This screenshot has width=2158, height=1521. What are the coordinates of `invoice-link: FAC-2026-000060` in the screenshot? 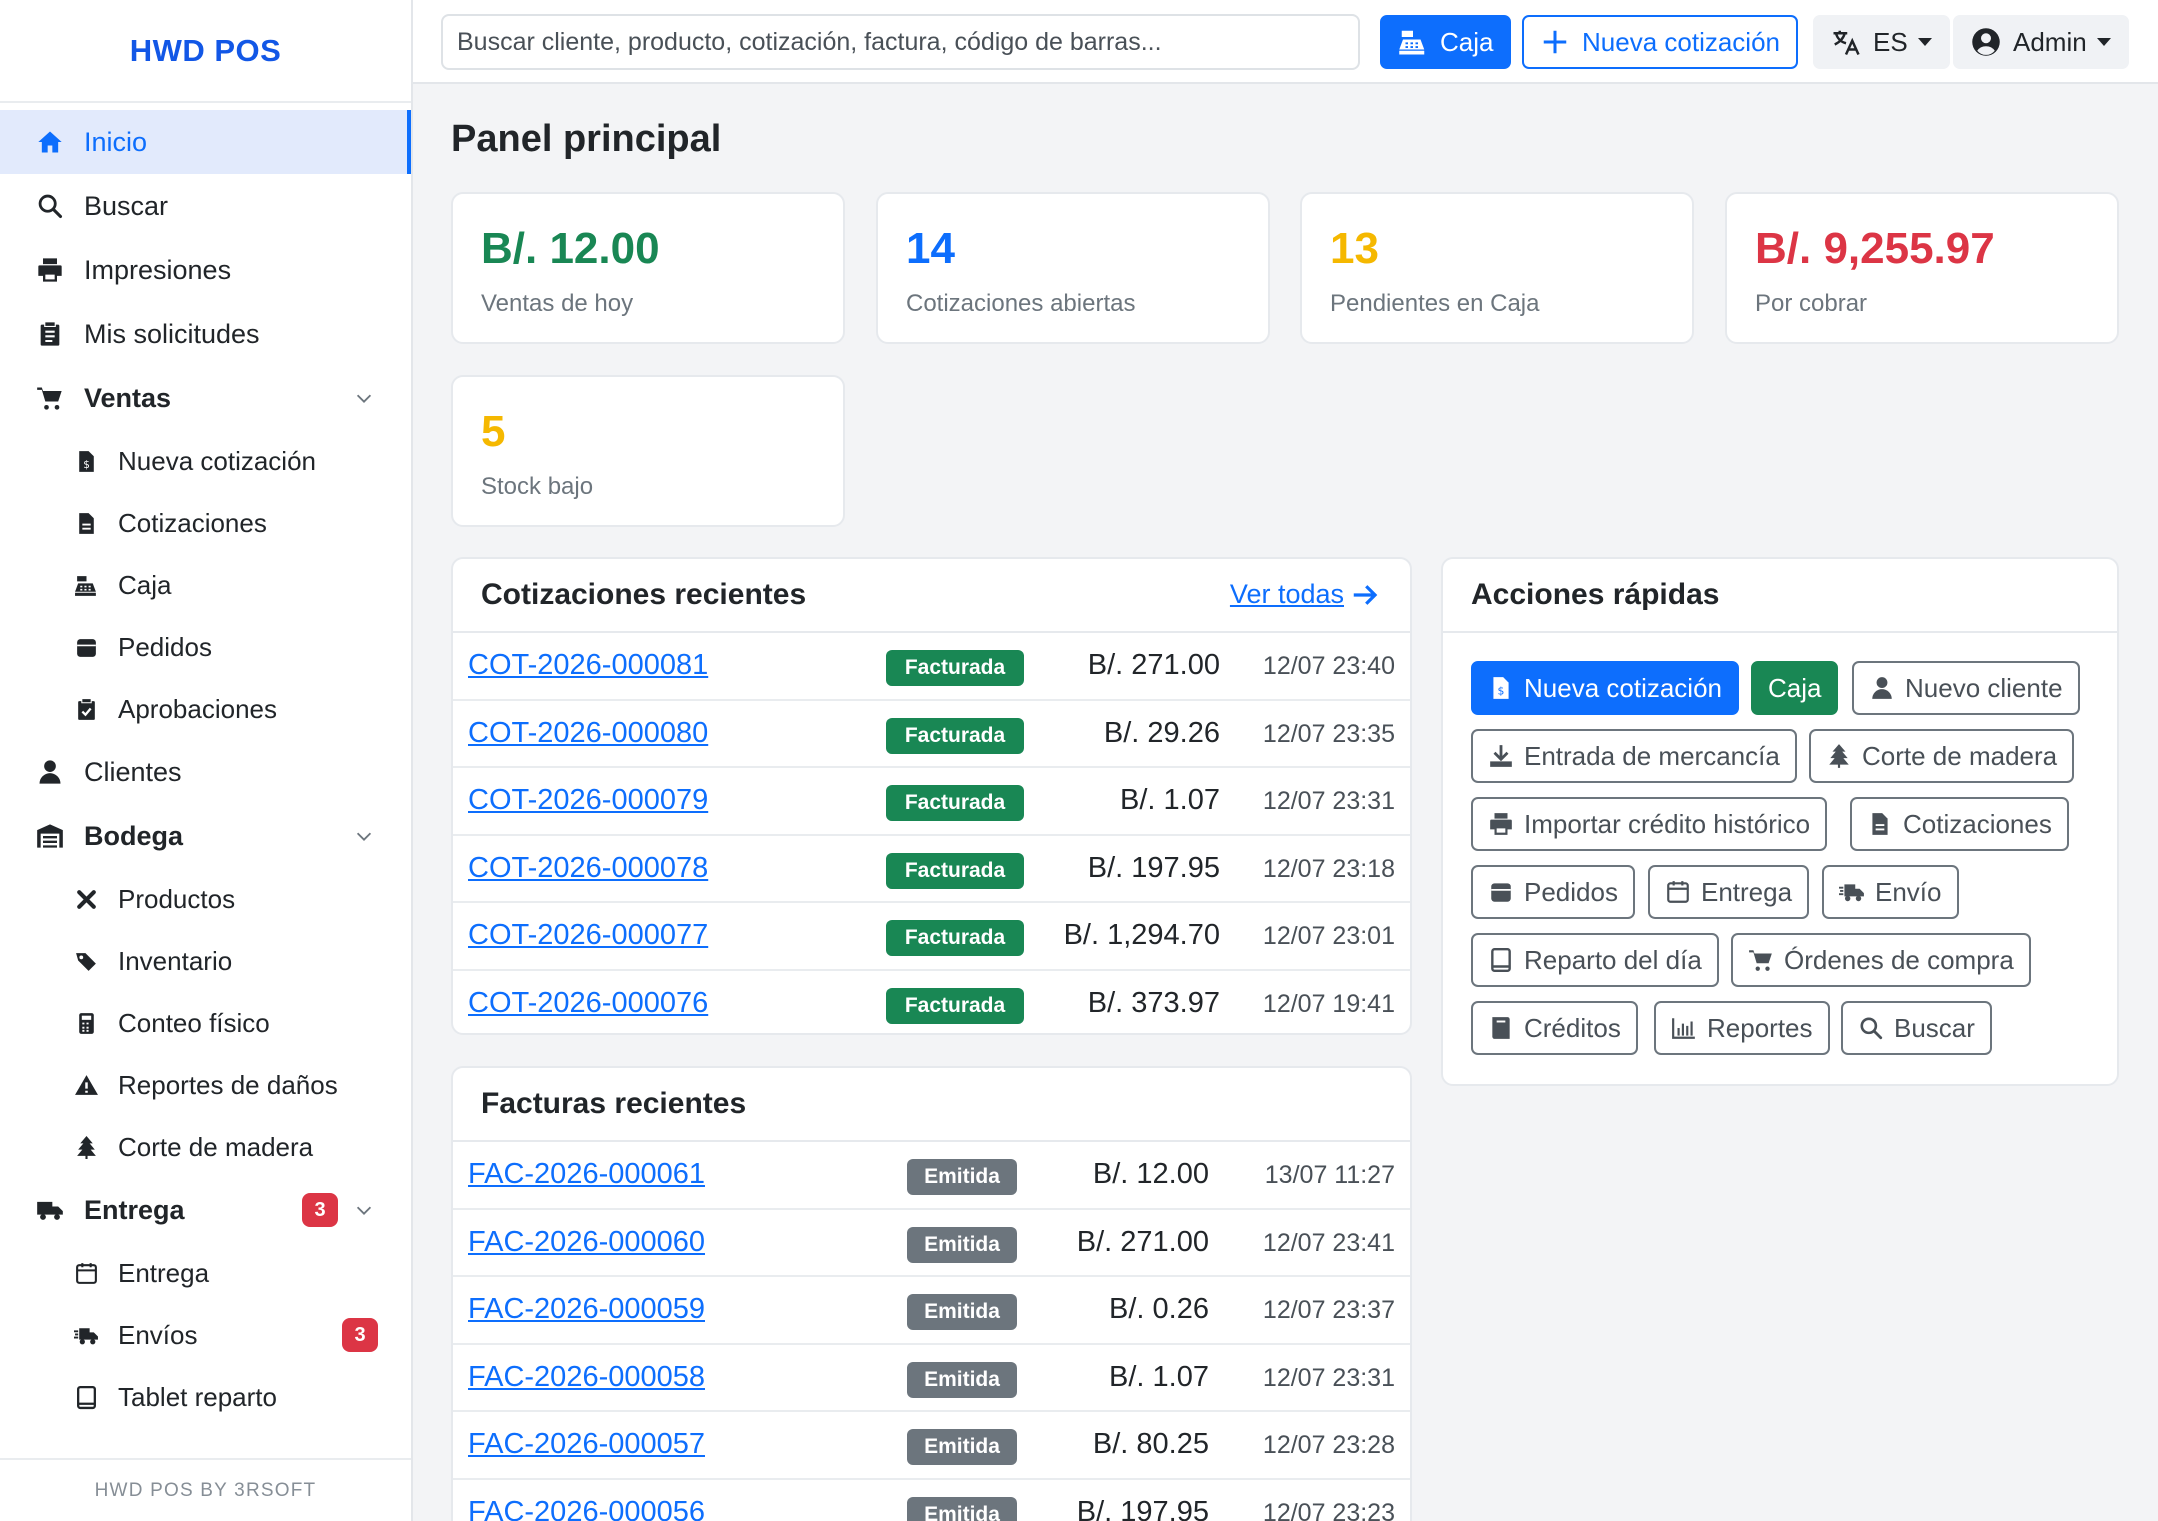 It's located at (586, 1242).